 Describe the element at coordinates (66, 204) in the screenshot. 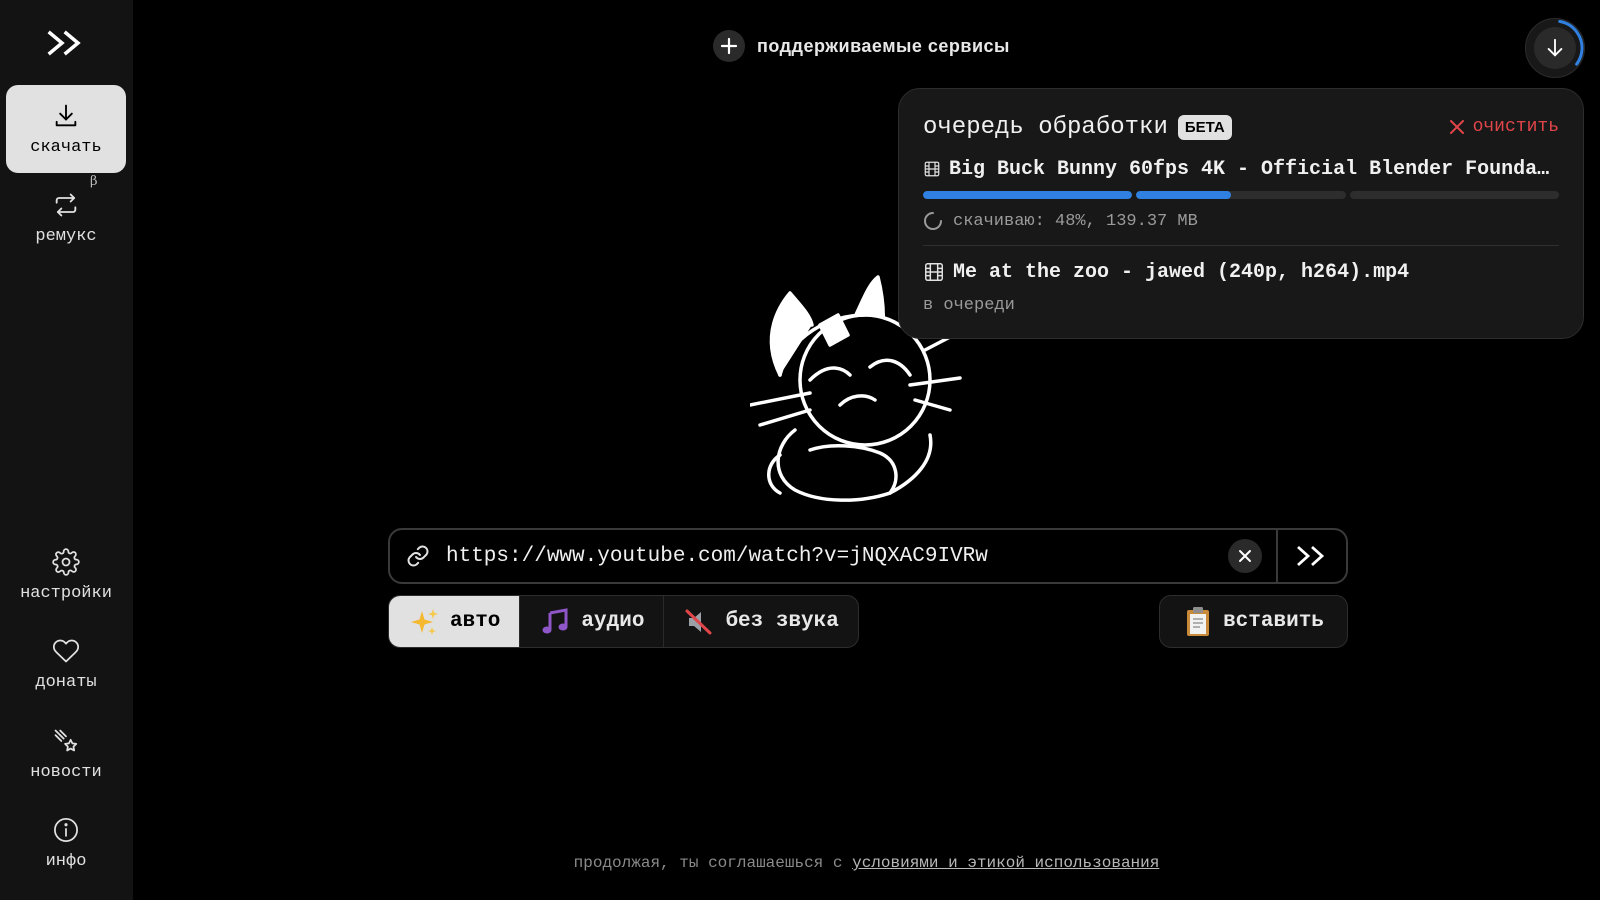

I see `remux-icon` at that location.